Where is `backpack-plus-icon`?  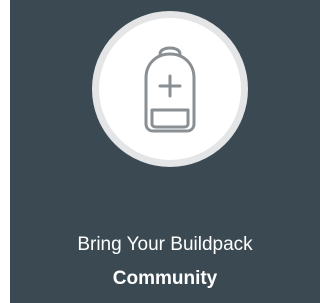 backpack-plus-icon is located at coordinates (170, 89).